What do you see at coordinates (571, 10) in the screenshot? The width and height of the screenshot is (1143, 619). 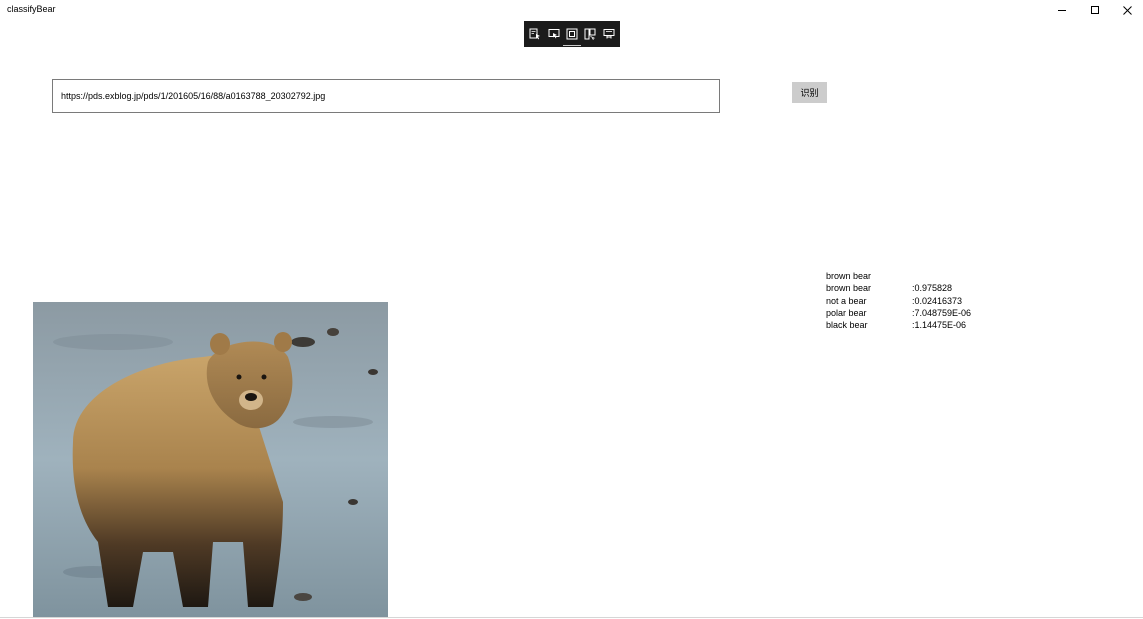 I see `title-bar: classifyBear` at bounding box center [571, 10].